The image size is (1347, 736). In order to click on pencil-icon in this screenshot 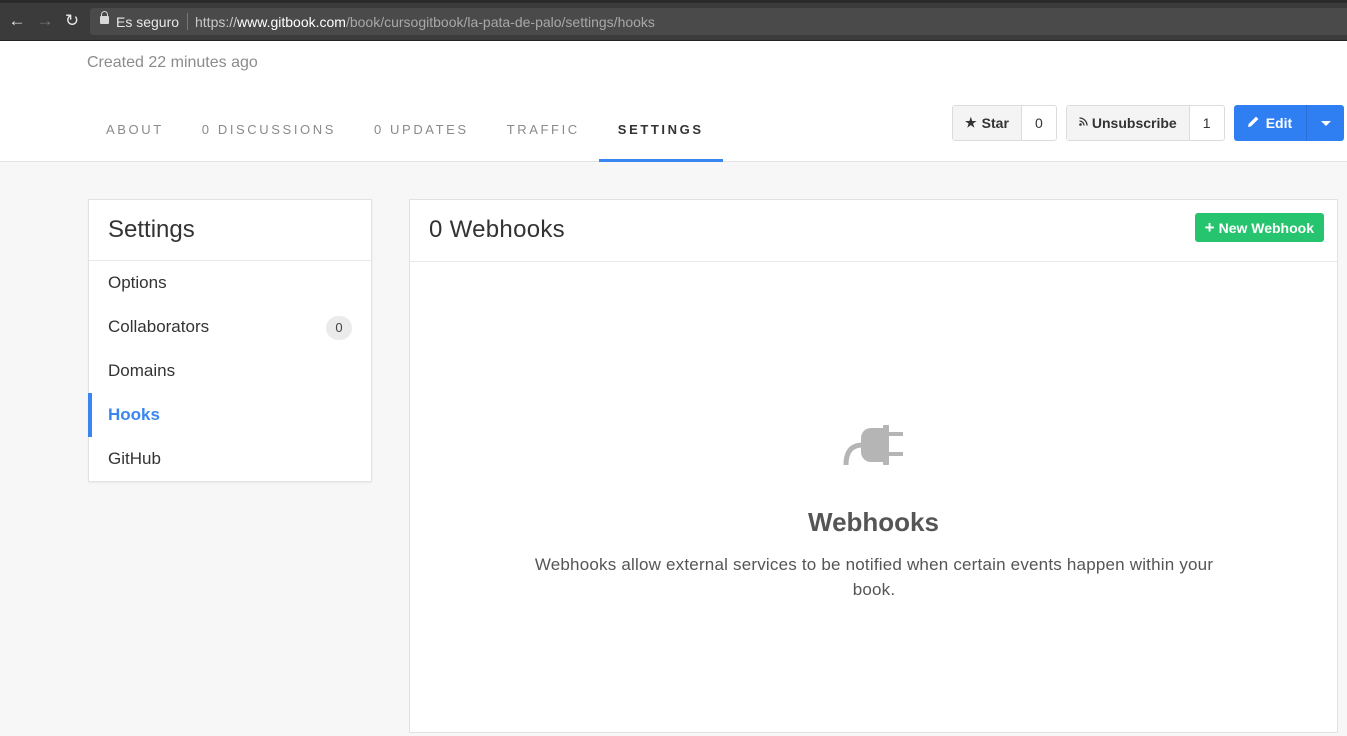, I will do `click(1253, 123)`.